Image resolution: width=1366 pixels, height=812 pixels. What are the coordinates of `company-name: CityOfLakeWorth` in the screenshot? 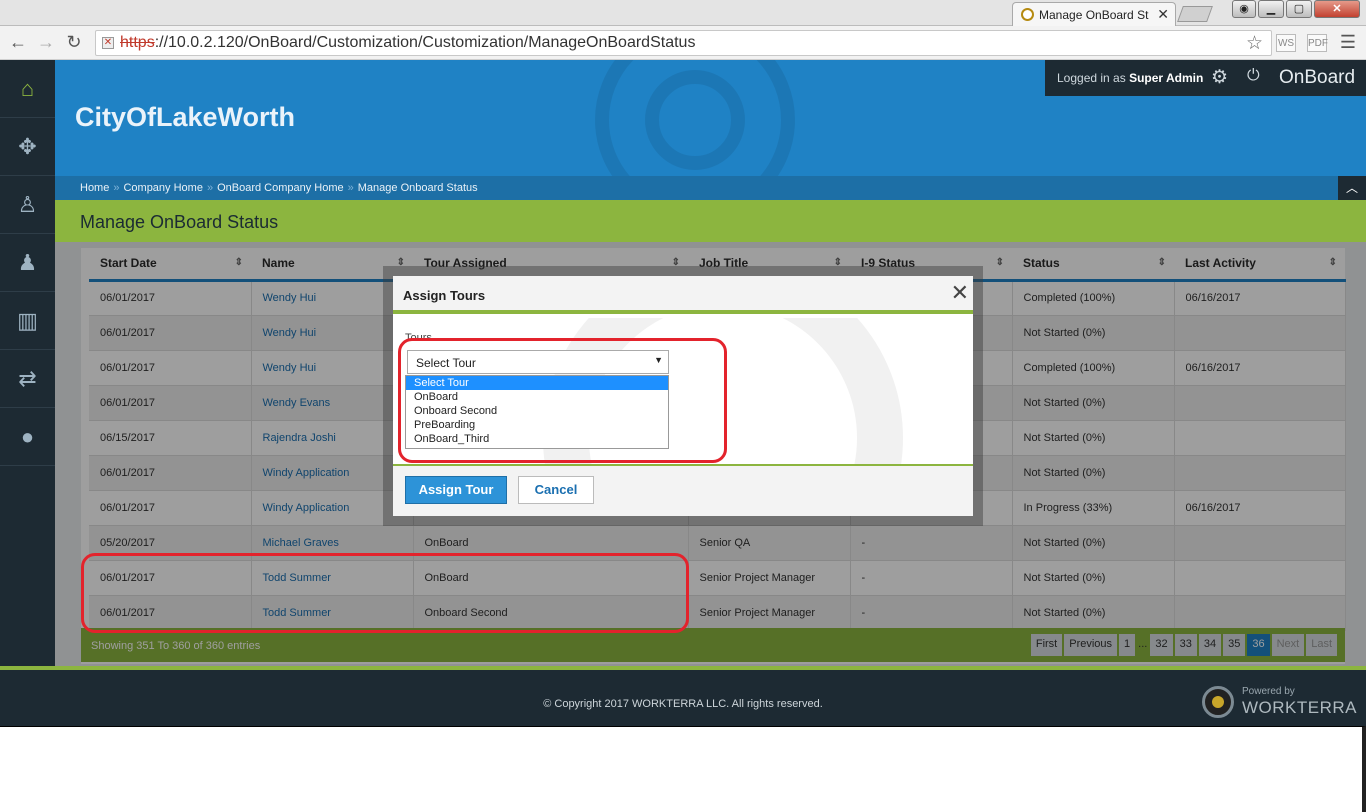 It's located at (185, 117).